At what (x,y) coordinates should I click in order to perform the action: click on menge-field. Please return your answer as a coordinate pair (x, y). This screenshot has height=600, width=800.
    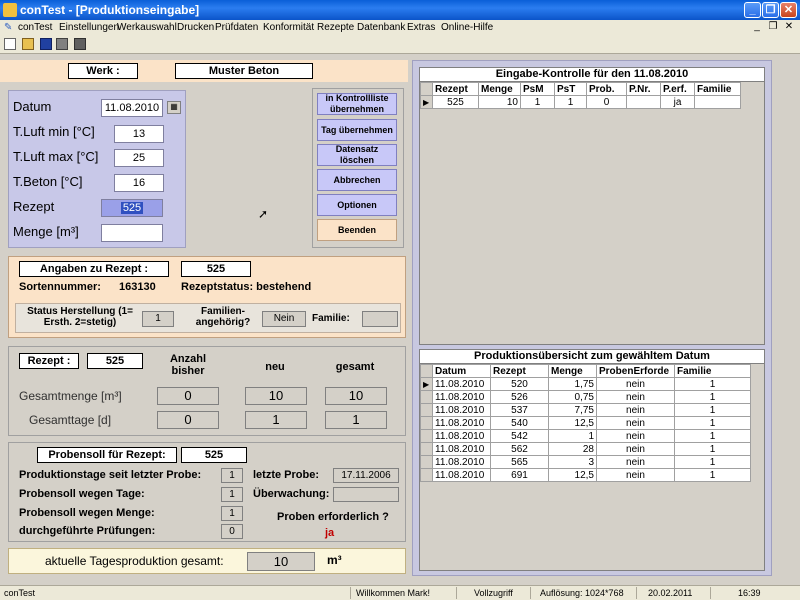
    Looking at the image, I should click on (132, 233).